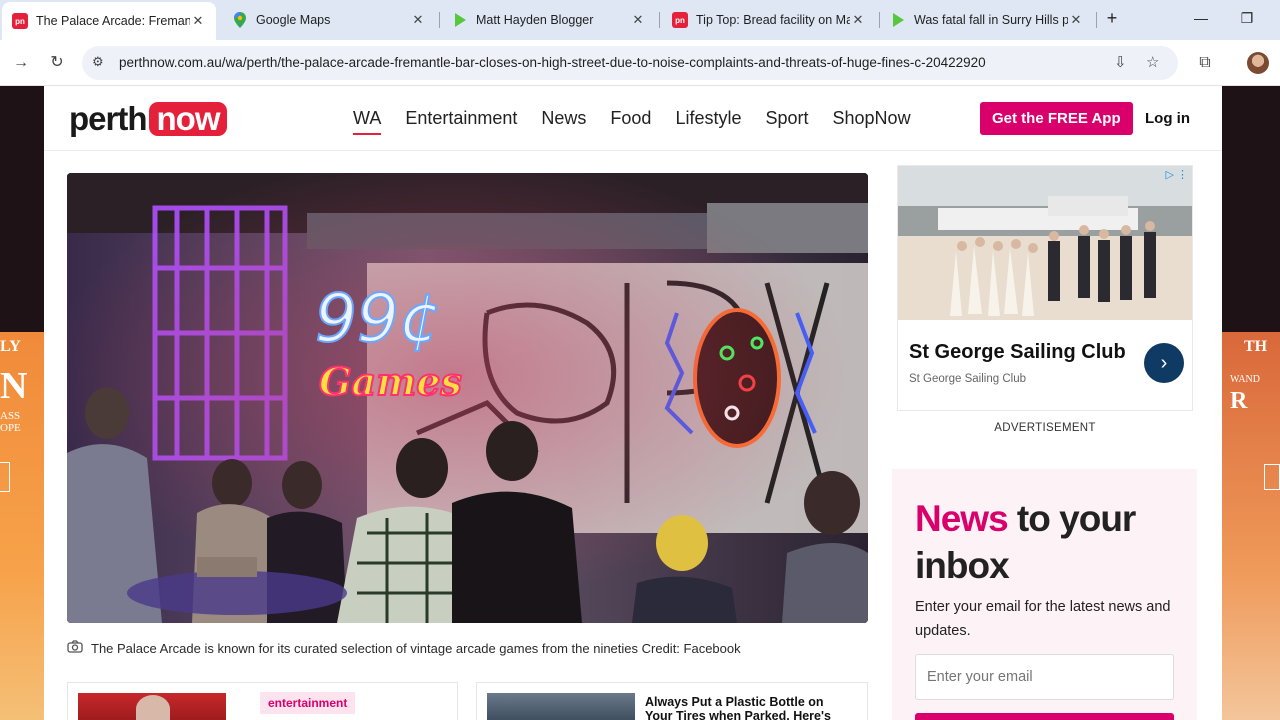 The height and width of the screenshot is (720, 1280). Describe the element at coordinates (98, 62) in the screenshot. I see `site-info-icon: ⚙` at that location.